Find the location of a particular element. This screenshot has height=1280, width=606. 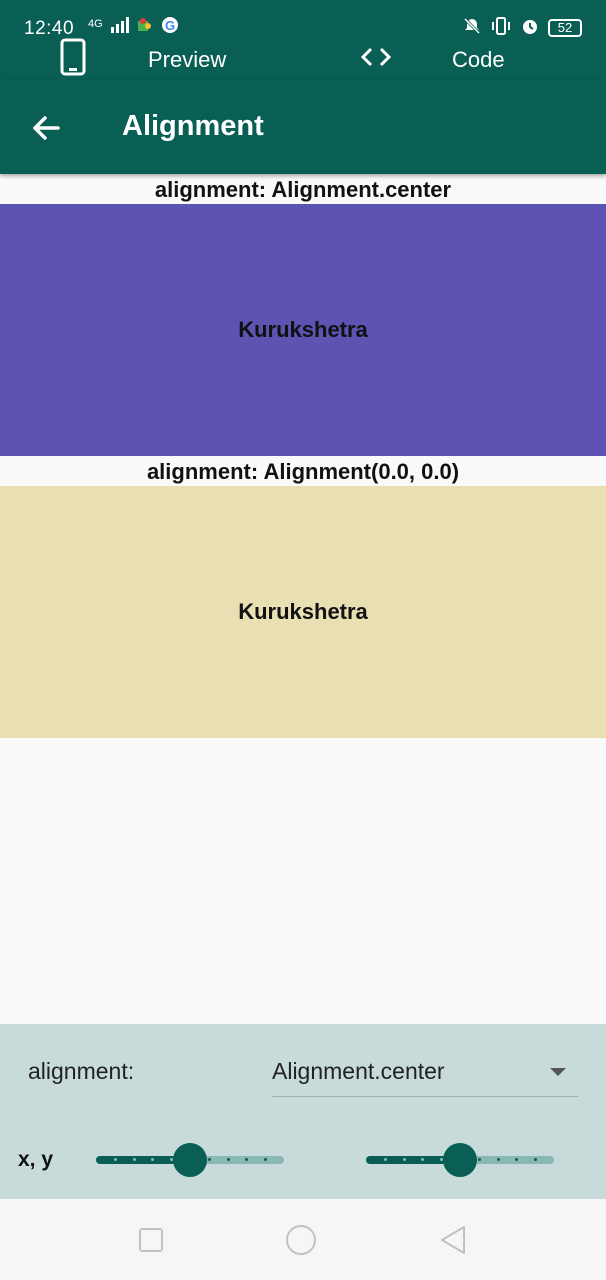

svg-text: G is located at coordinates (170, 25).